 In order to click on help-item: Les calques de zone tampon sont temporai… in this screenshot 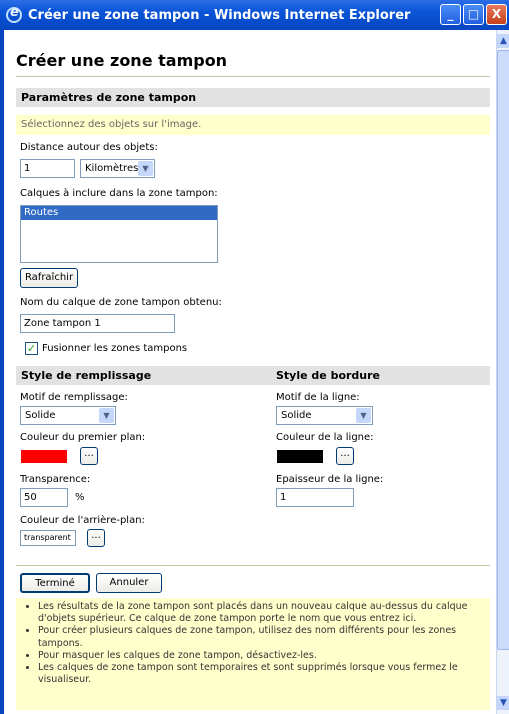, I will do `click(262, 674)`.